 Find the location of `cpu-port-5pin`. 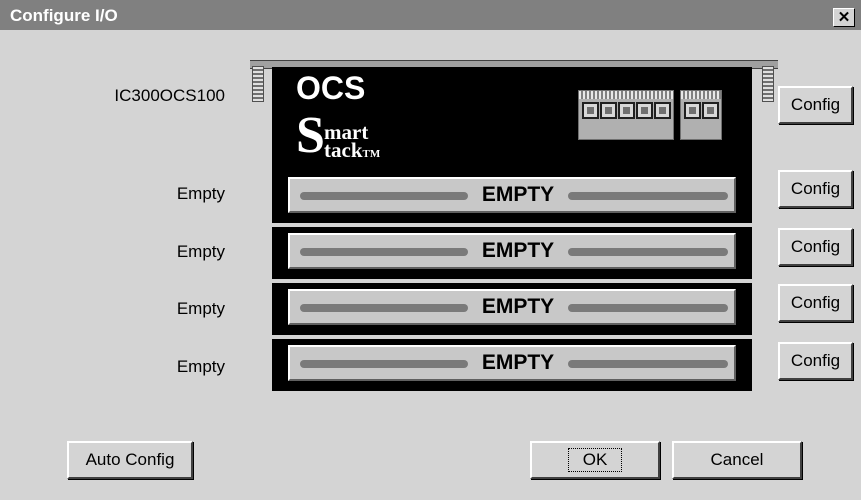

cpu-port-5pin is located at coordinates (626, 115).